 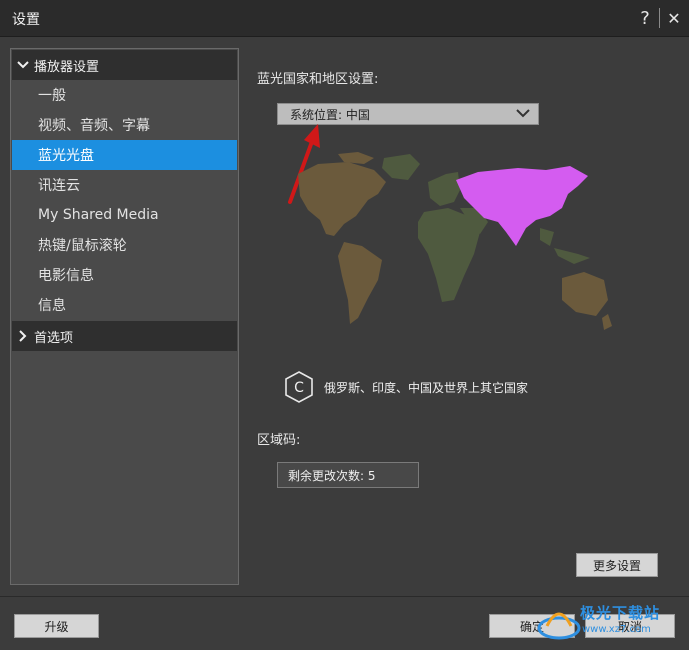 What do you see at coordinates (659, 18) in the screenshot?
I see `title-separator` at bounding box center [659, 18].